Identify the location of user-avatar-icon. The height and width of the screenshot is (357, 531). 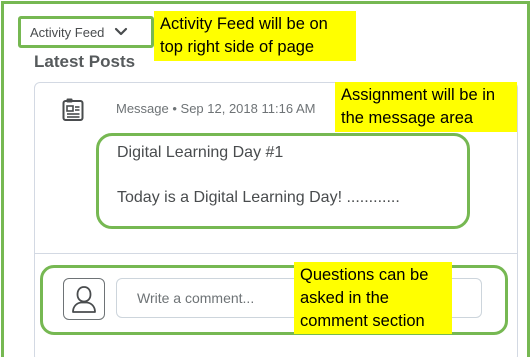
(84, 299).